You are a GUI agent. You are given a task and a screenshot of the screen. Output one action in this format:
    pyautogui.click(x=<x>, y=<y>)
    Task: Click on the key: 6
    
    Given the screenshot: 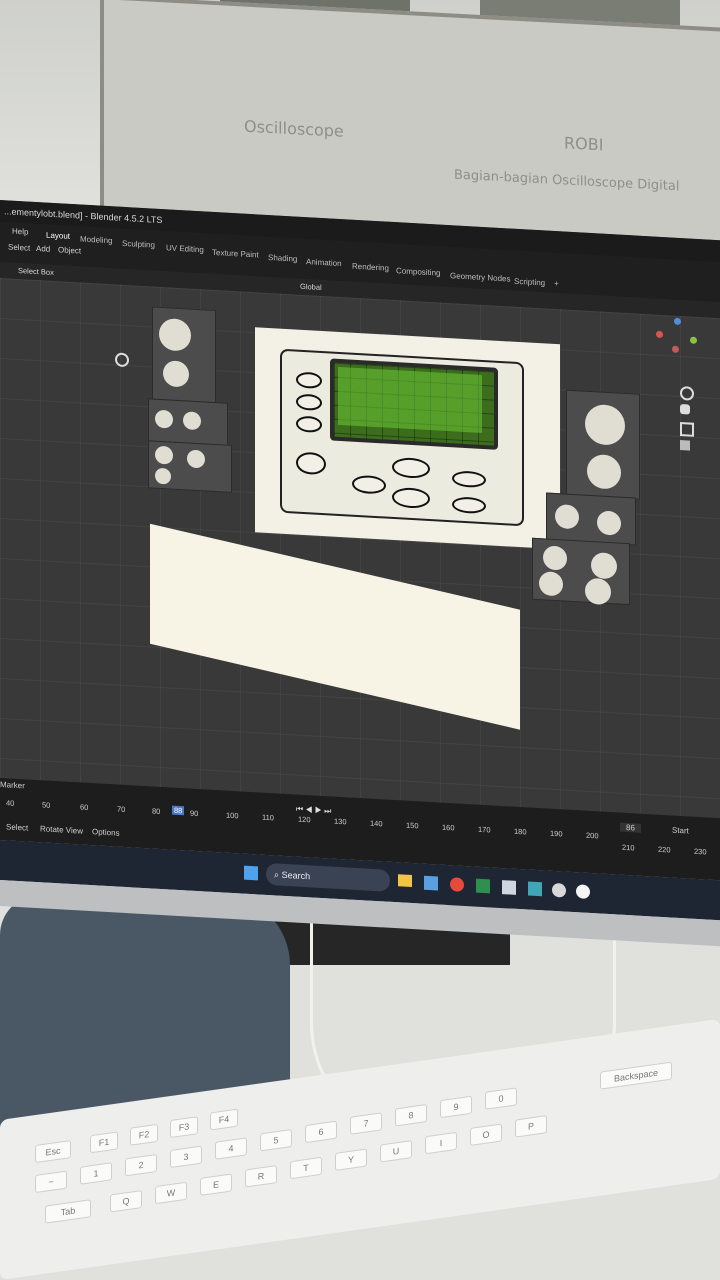 What is the action you would take?
    pyautogui.click(x=321, y=1132)
    